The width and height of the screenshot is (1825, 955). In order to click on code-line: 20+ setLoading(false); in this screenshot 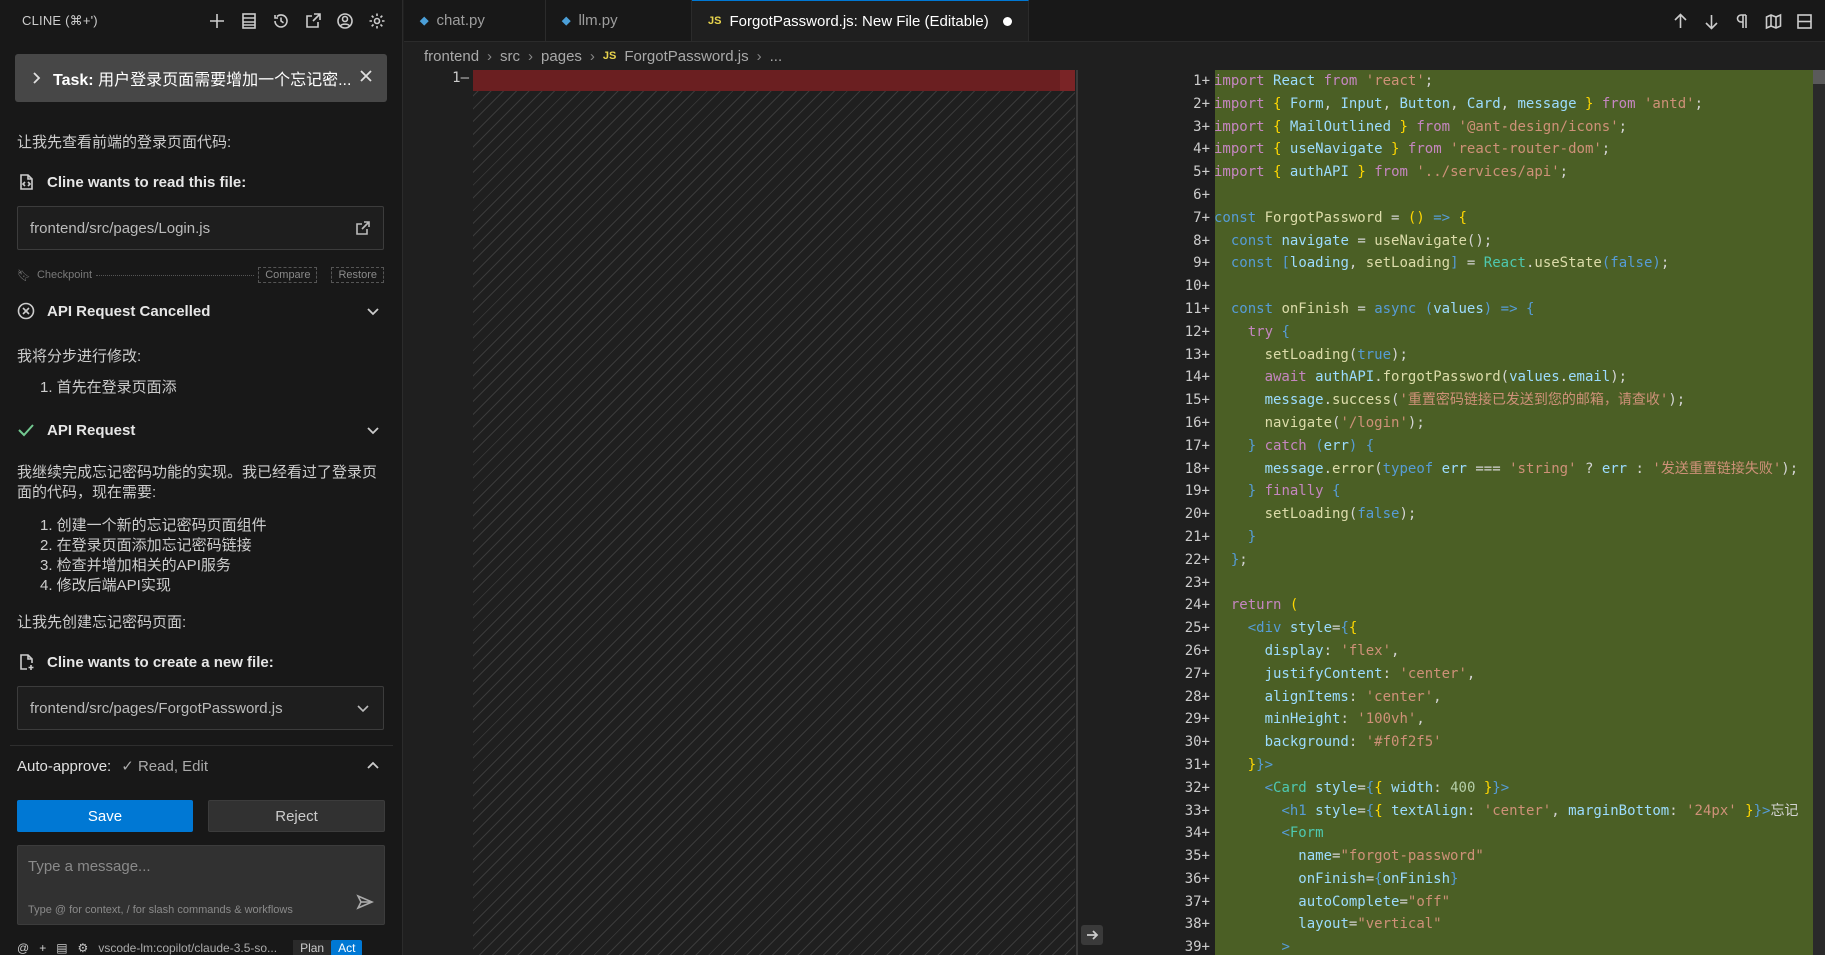, I will do `click(1470, 514)`.